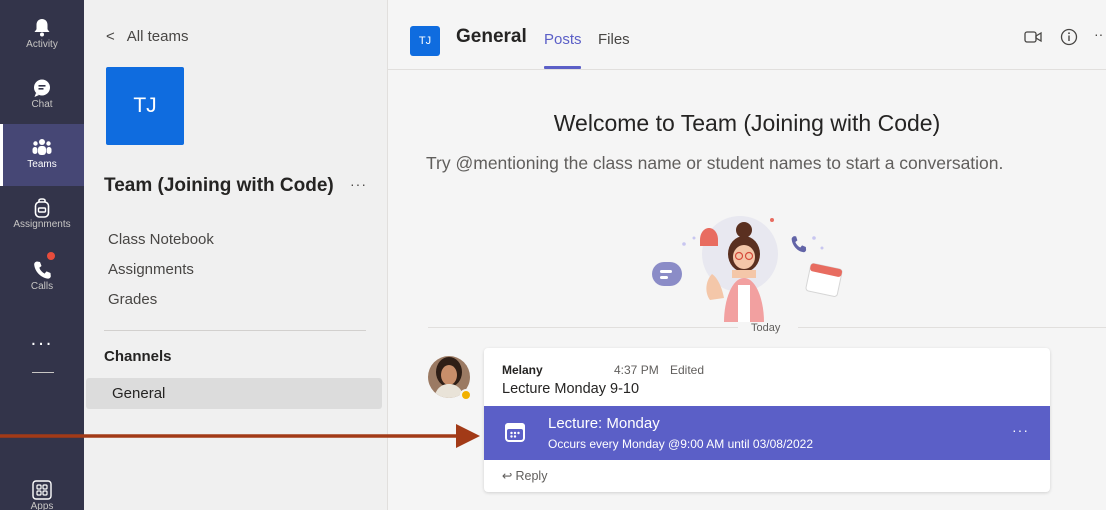  Describe the element at coordinates (139, 393) in the screenshot. I see `channel-label: General` at that location.